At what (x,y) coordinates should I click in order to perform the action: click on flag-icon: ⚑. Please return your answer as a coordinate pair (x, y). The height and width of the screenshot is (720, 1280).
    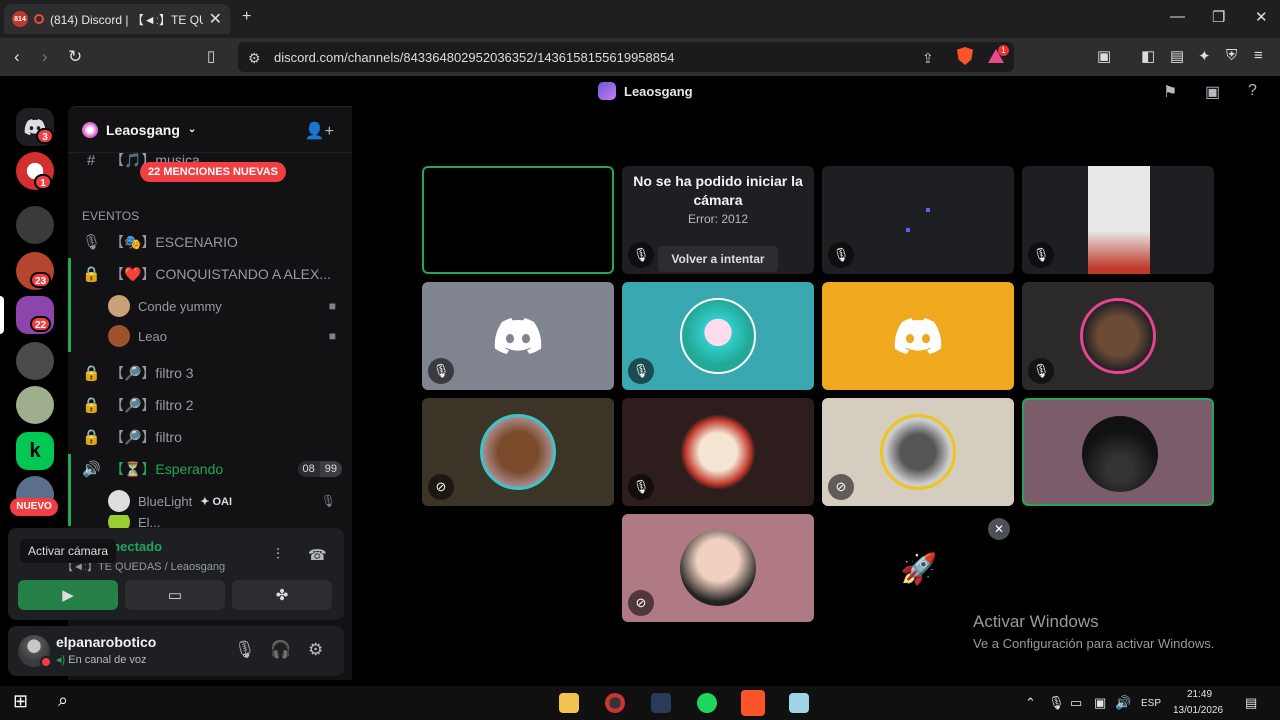
    Looking at the image, I should click on (1170, 92).